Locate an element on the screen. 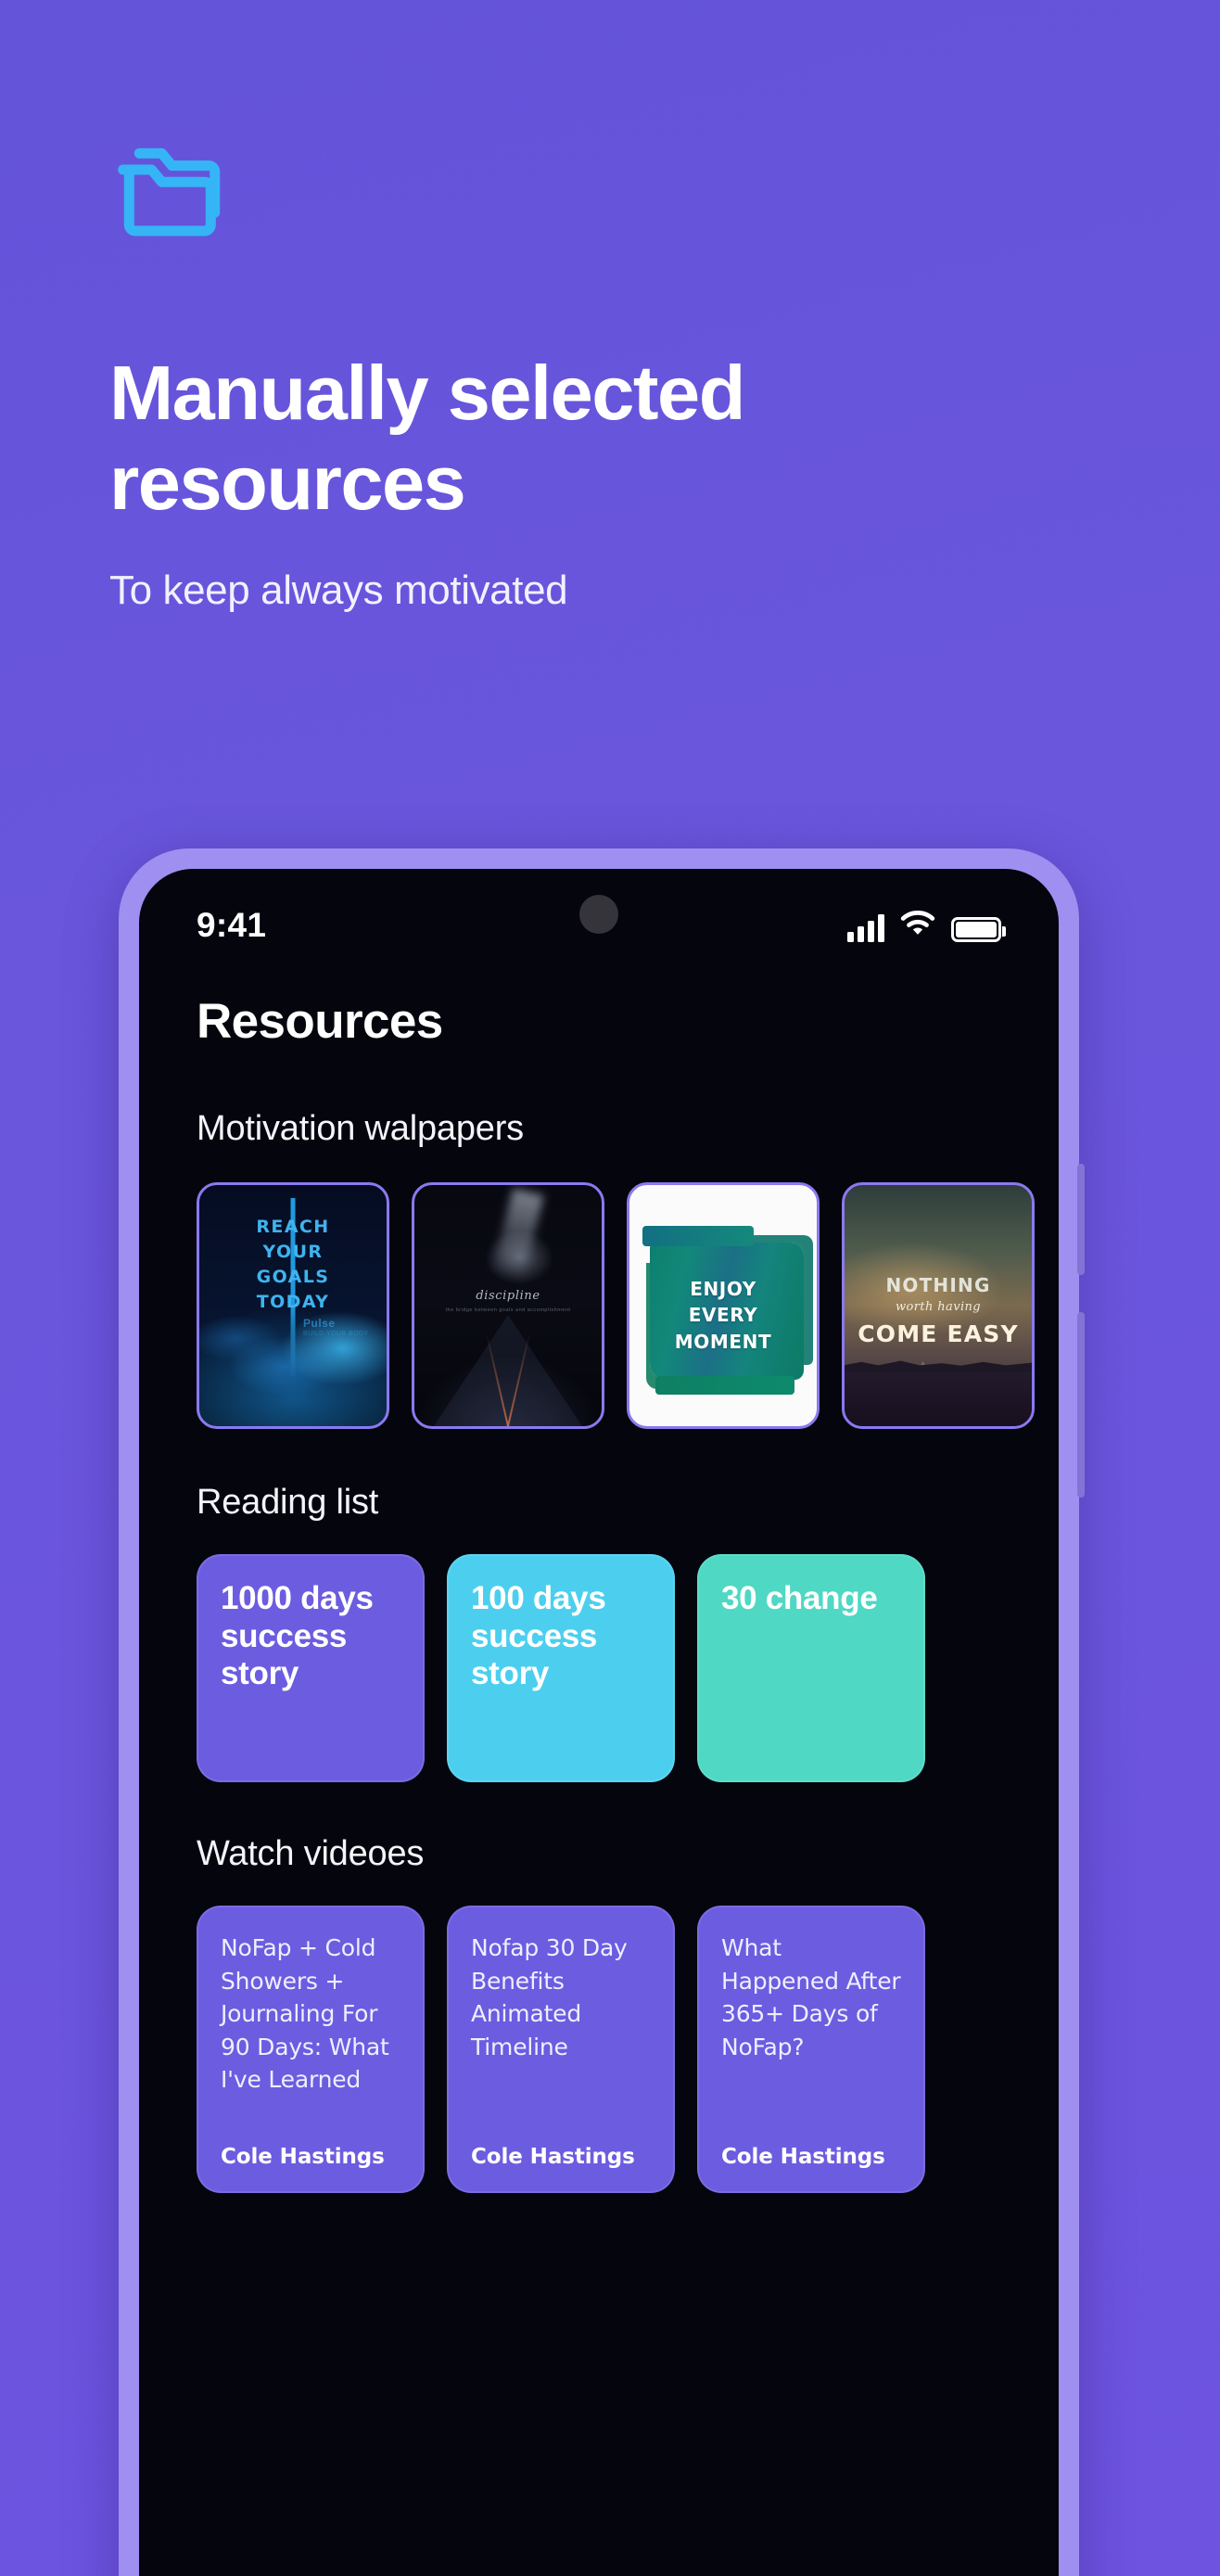 The image size is (1220, 2576). section-title-watch-videos: Watch videoes is located at coordinates (311, 1853).